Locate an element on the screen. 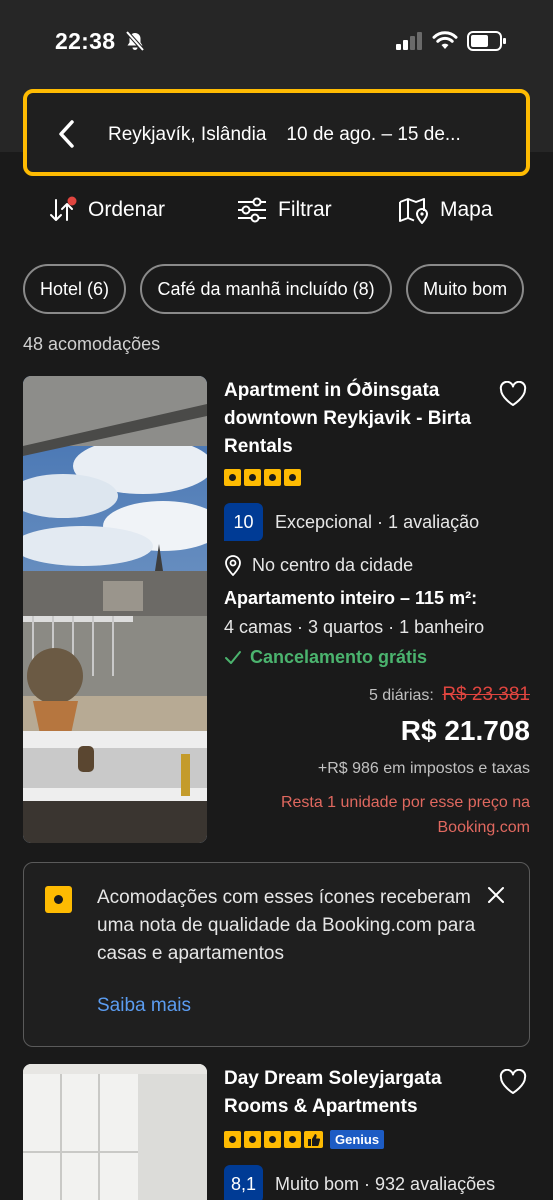 The height and width of the screenshot is (1200, 553). review-score-text: Muito bom · 932 avaliações is located at coordinates (385, 1183).